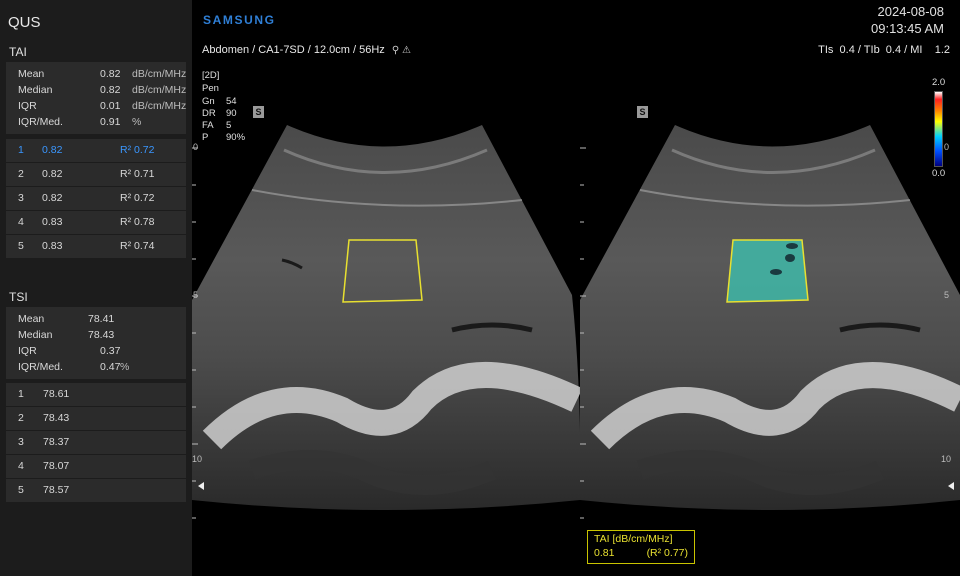 The height and width of the screenshot is (576, 960). Describe the element at coordinates (96, 222) in the screenshot. I see `tai-measurement-4: 4 0.83 R² 0.78` at that location.